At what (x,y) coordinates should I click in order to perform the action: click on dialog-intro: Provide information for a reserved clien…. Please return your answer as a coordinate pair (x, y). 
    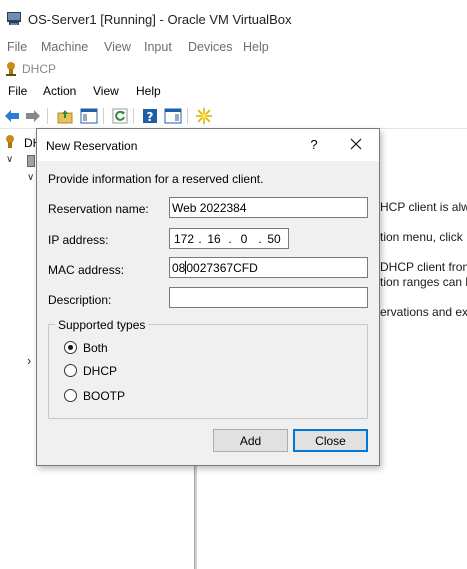
    Looking at the image, I should click on (156, 179).